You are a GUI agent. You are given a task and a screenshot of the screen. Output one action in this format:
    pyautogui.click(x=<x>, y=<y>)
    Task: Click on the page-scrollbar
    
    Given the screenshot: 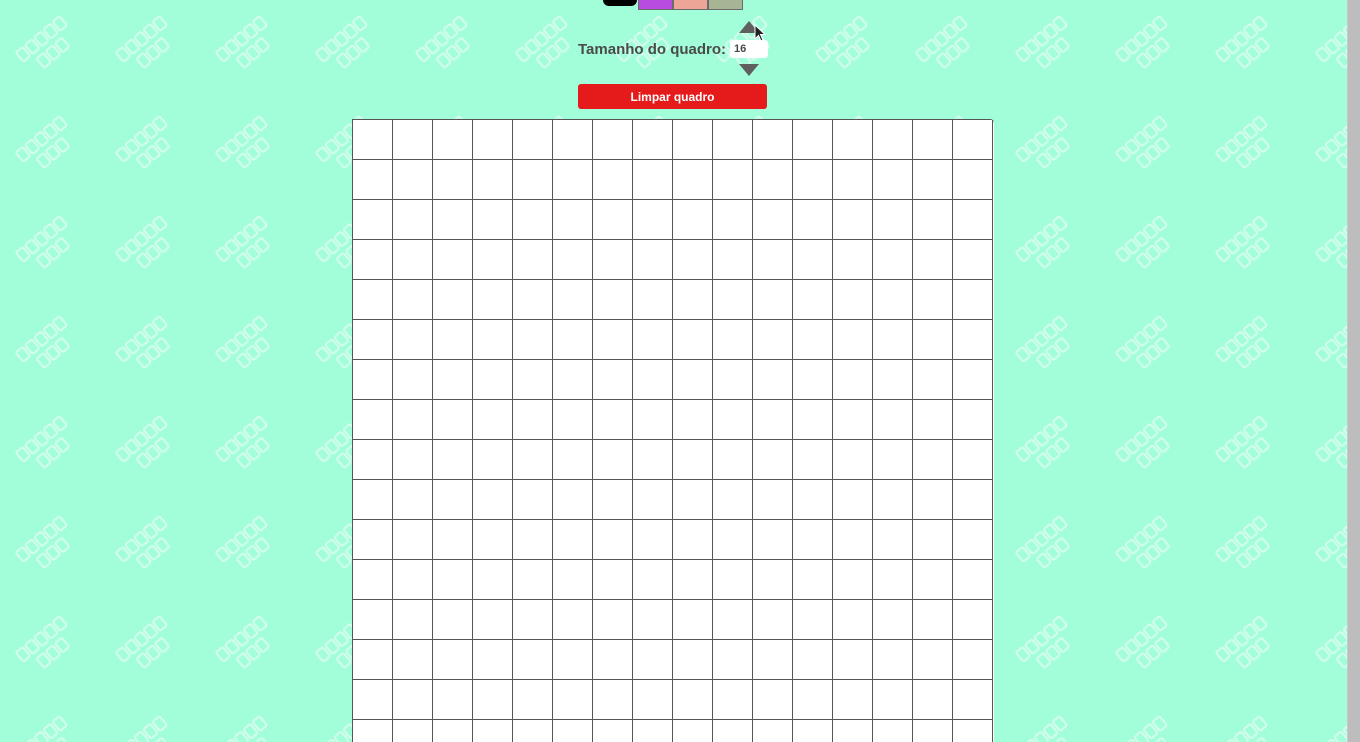 What is the action you would take?
    pyautogui.click(x=1353, y=371)
    